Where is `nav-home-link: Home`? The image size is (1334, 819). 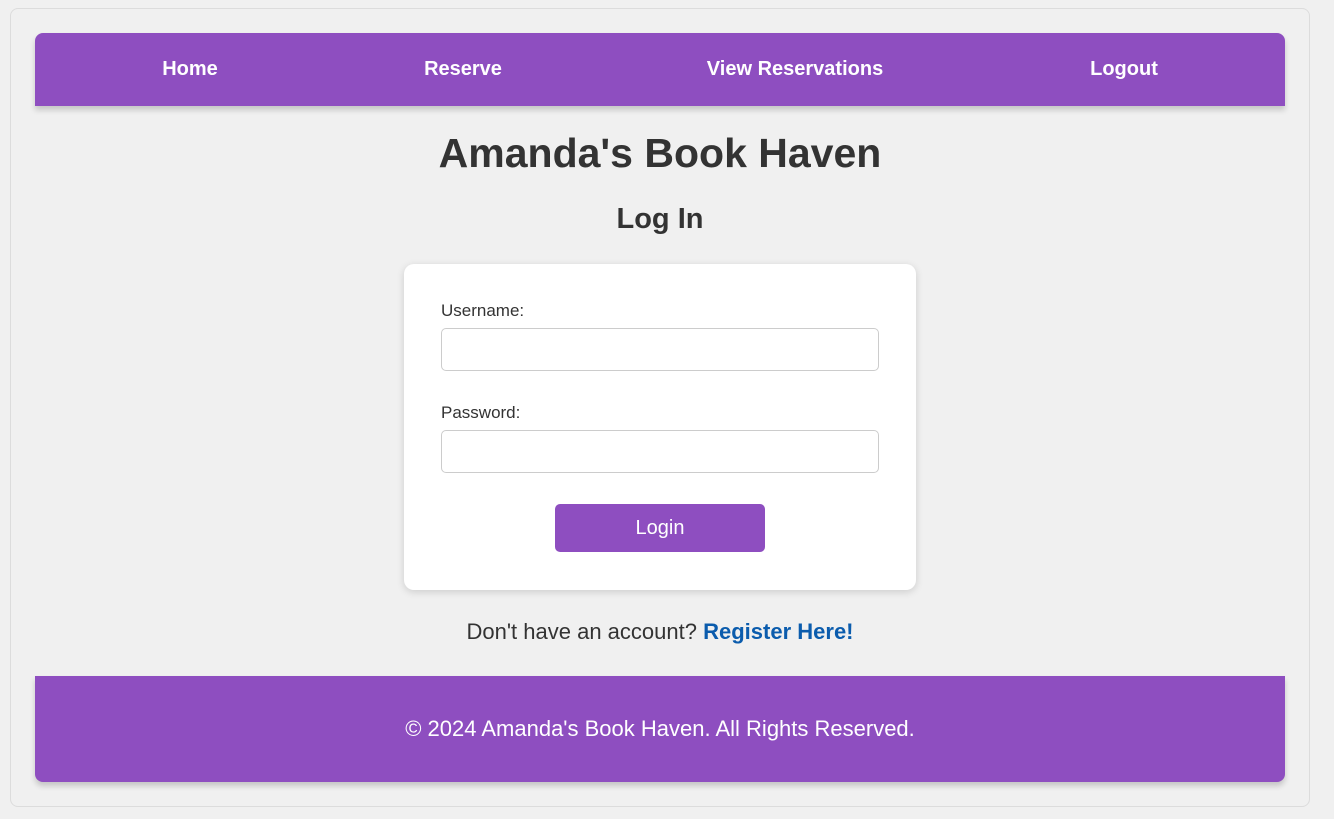 nav-home-link: Home is located at coordinates (190, 69).